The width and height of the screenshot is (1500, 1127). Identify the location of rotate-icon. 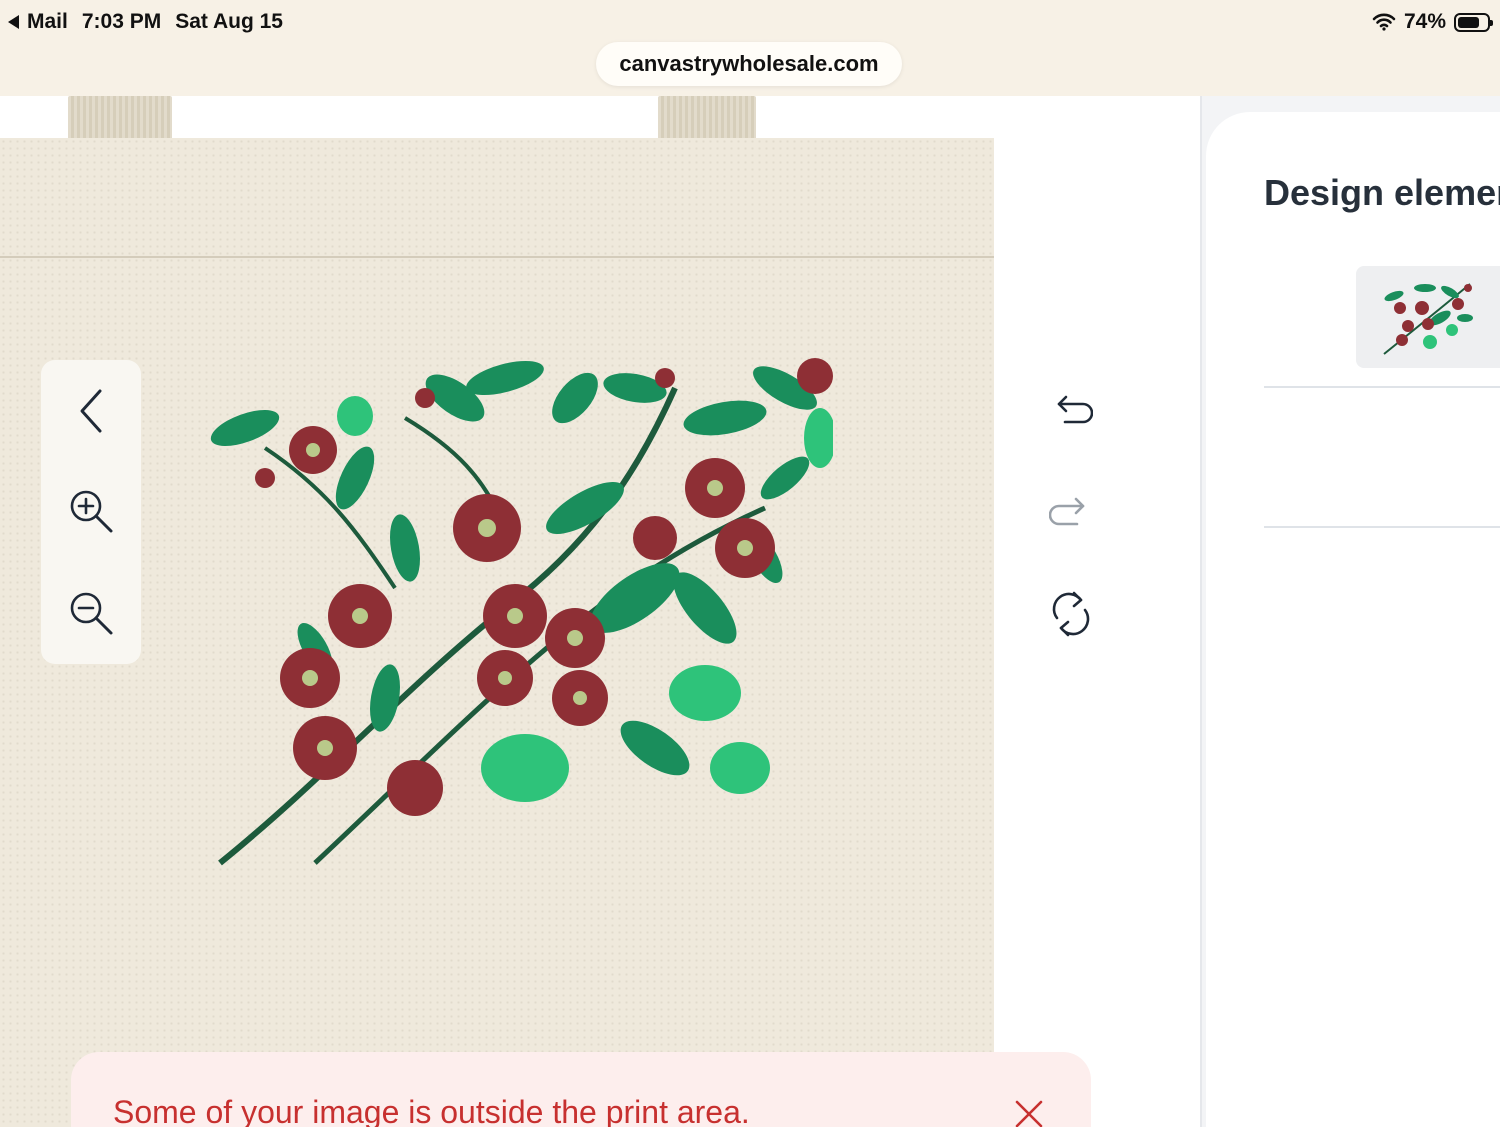
(1071, 614).